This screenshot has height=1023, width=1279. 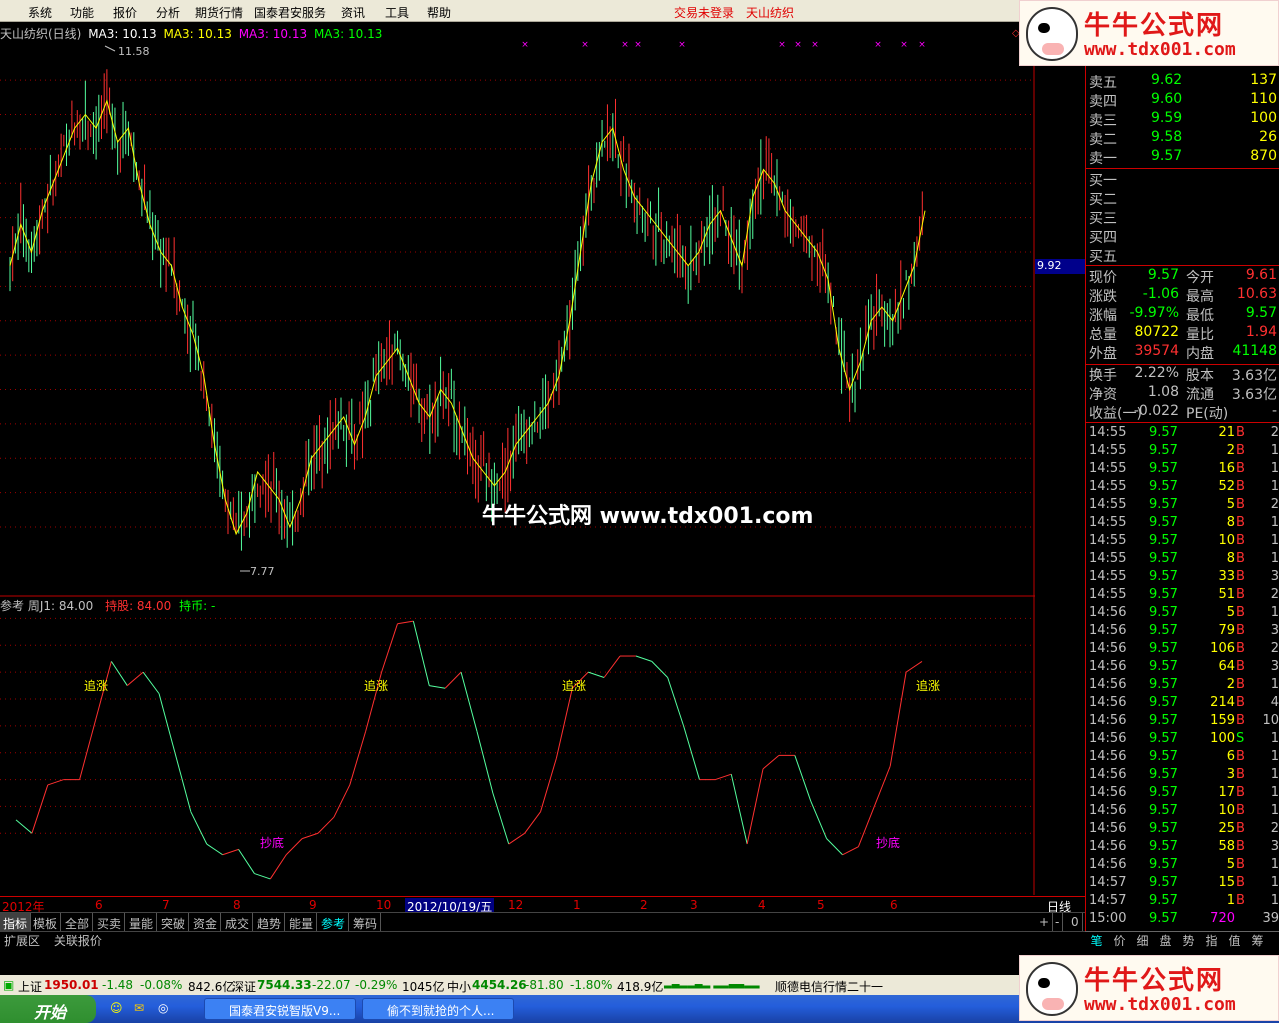 What do you see at coordinates (125, 12) in the screenshot?
I see `menu-item-quote: 报价` at bounding box center [125, 12].